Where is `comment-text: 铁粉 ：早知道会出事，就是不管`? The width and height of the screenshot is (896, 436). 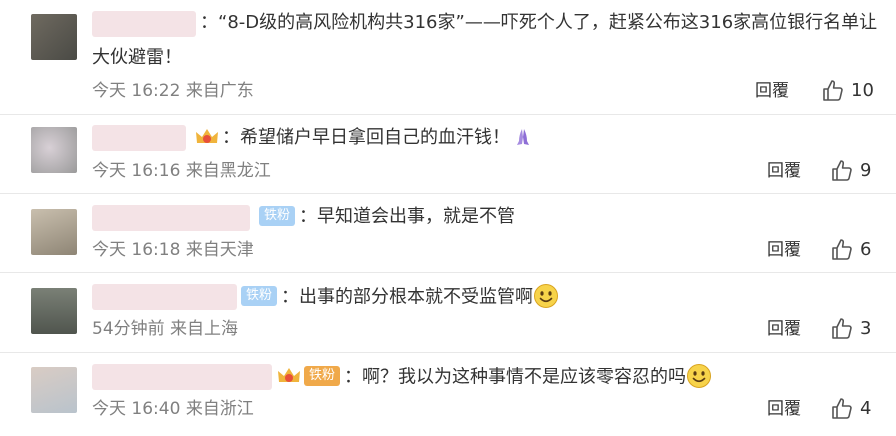
comment-text: 铁粉 ：早知道会出事，就是不管 is located at coordinates (384, 217).